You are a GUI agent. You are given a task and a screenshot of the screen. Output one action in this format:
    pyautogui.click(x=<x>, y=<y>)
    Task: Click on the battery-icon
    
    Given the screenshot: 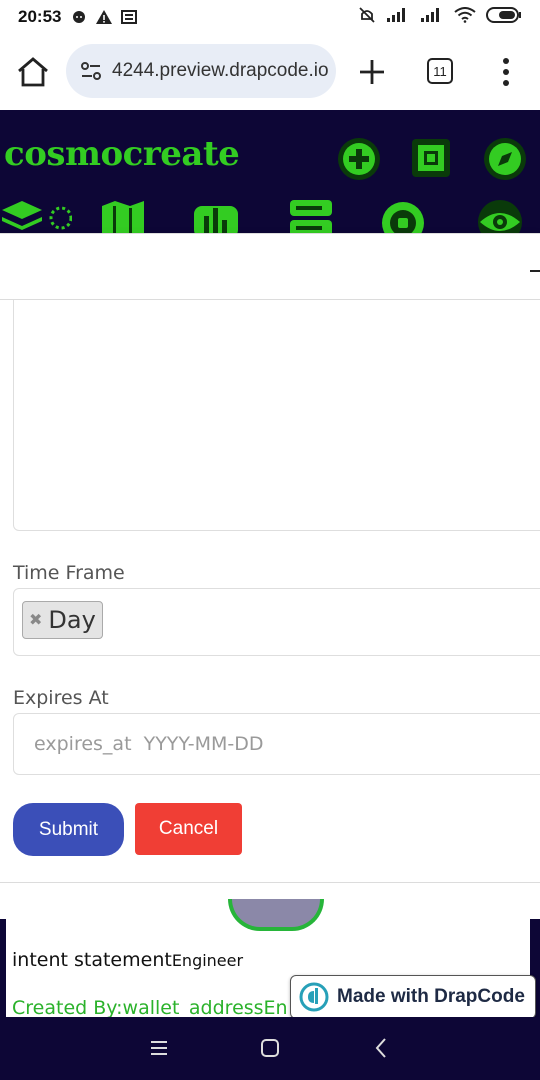 What is the action you would take?
    pyautogui.click(x=503, y=15)
    